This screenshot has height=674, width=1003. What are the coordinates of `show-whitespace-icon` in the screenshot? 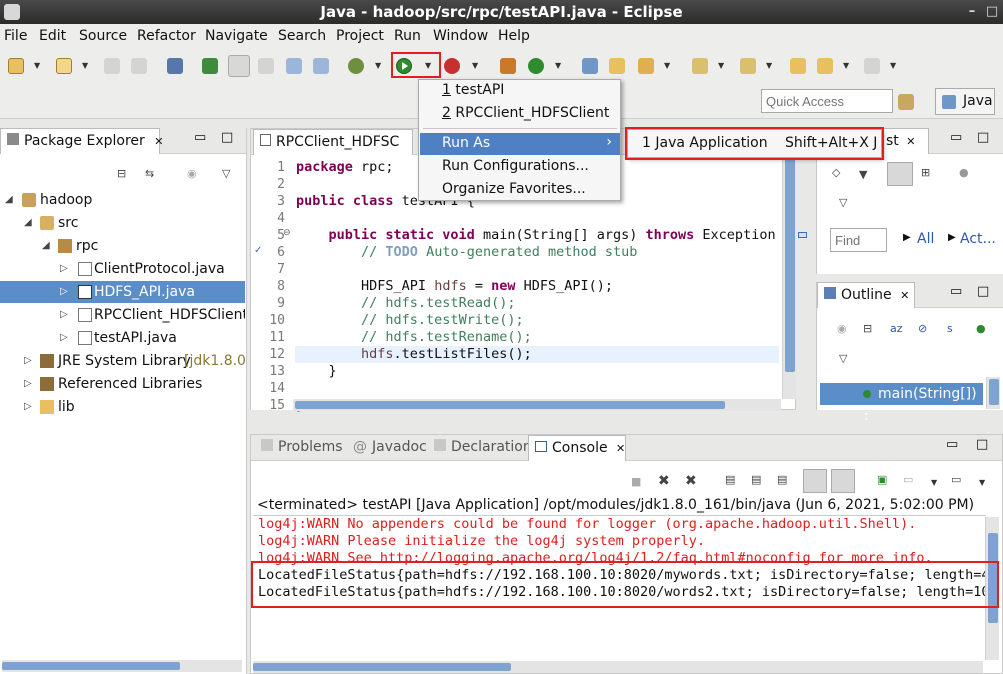 It's located at (321, 66).